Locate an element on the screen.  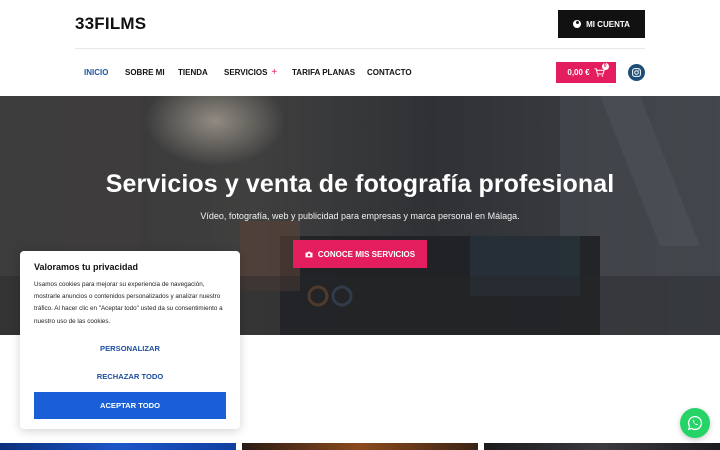
cart-total: 0,00 € is located at coordinates (578, 72).